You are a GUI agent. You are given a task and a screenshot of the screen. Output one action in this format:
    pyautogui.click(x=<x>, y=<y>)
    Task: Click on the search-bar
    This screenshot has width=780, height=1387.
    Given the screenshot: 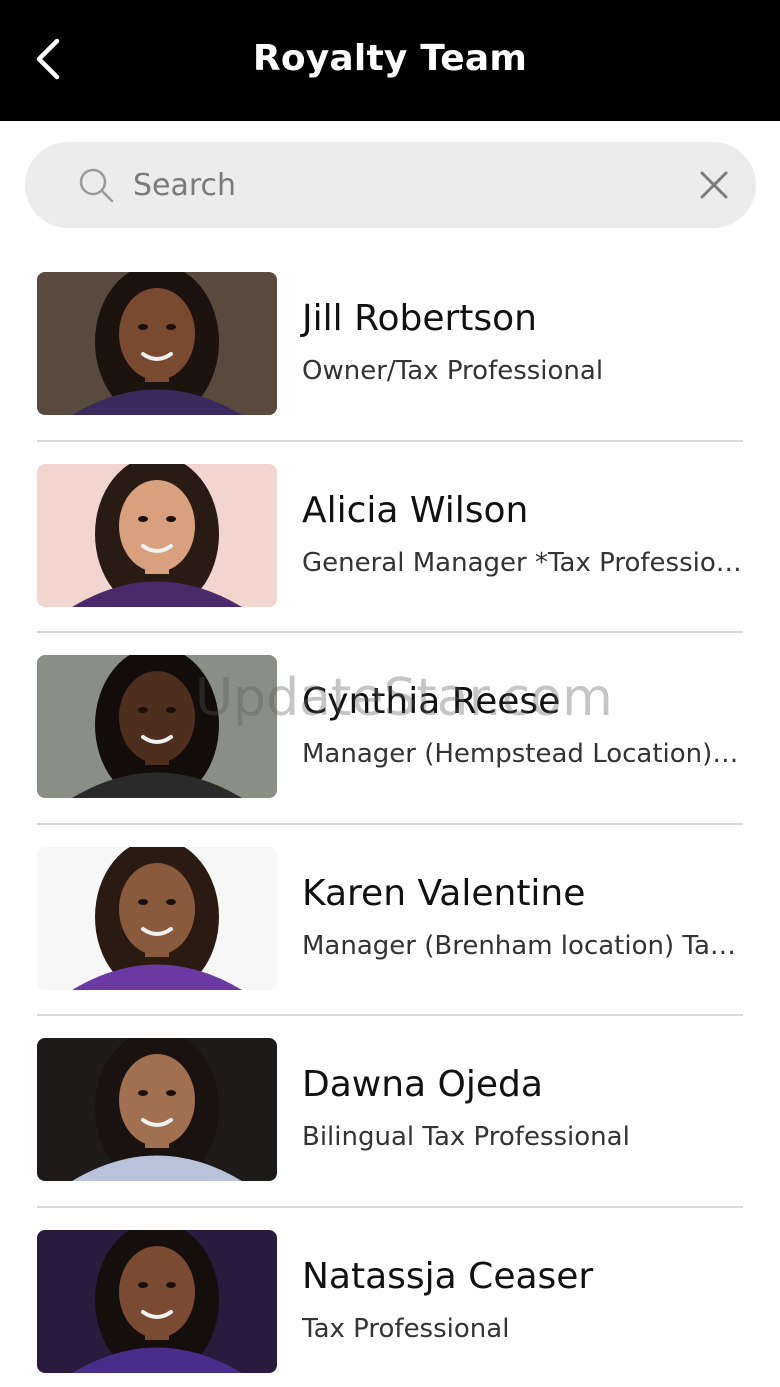 What is the action you would take?
    pyautogui.click(x=390, y=185)
    